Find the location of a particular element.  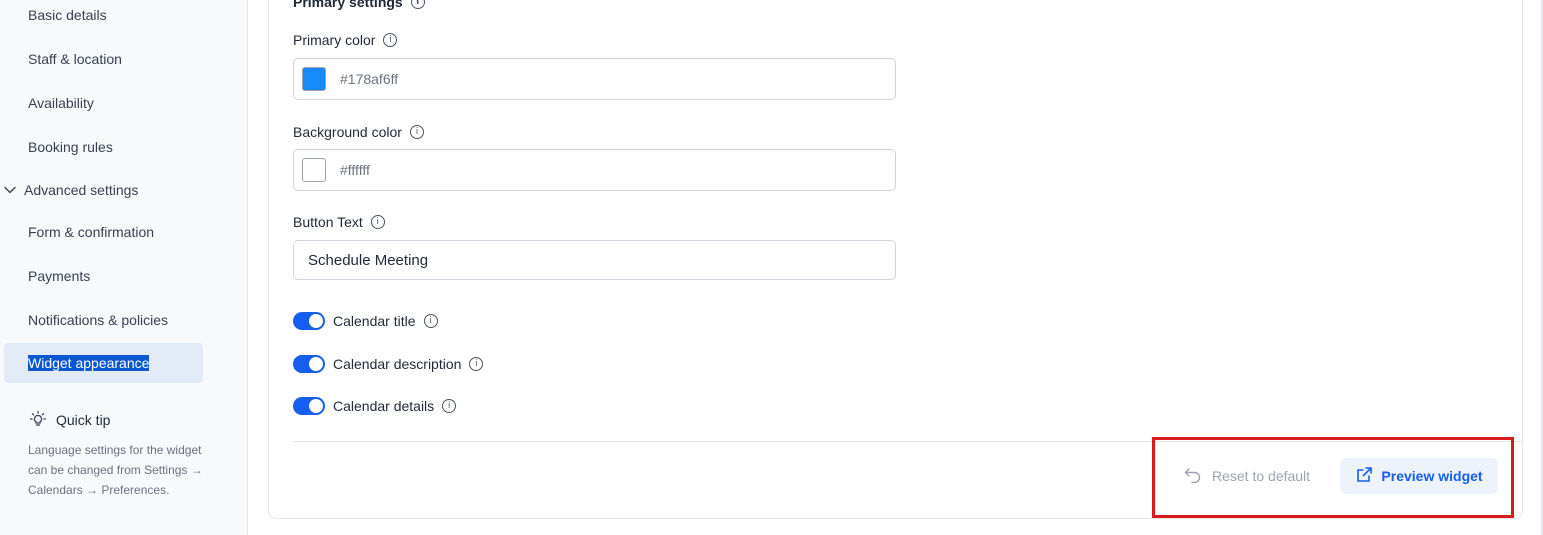

sidebar-item-staff-location: Staff & location is located at coordinates (103, 59).